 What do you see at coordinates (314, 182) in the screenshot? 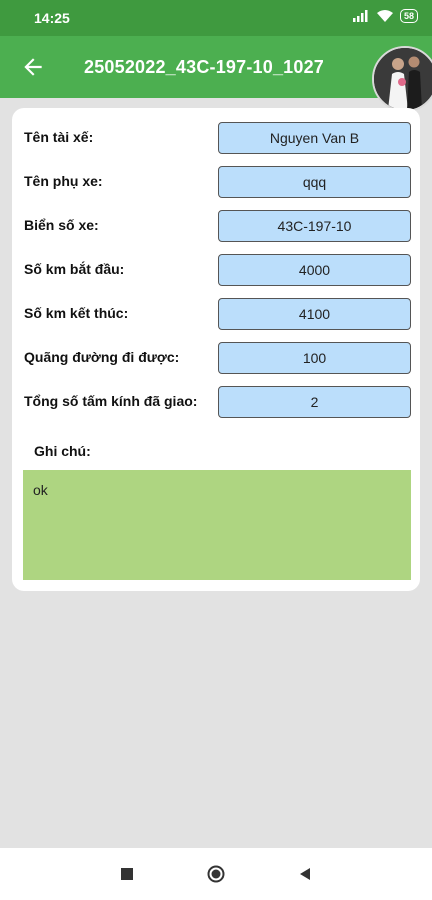
I see `assistant-value: qqq` at bounding box center [314, 182].